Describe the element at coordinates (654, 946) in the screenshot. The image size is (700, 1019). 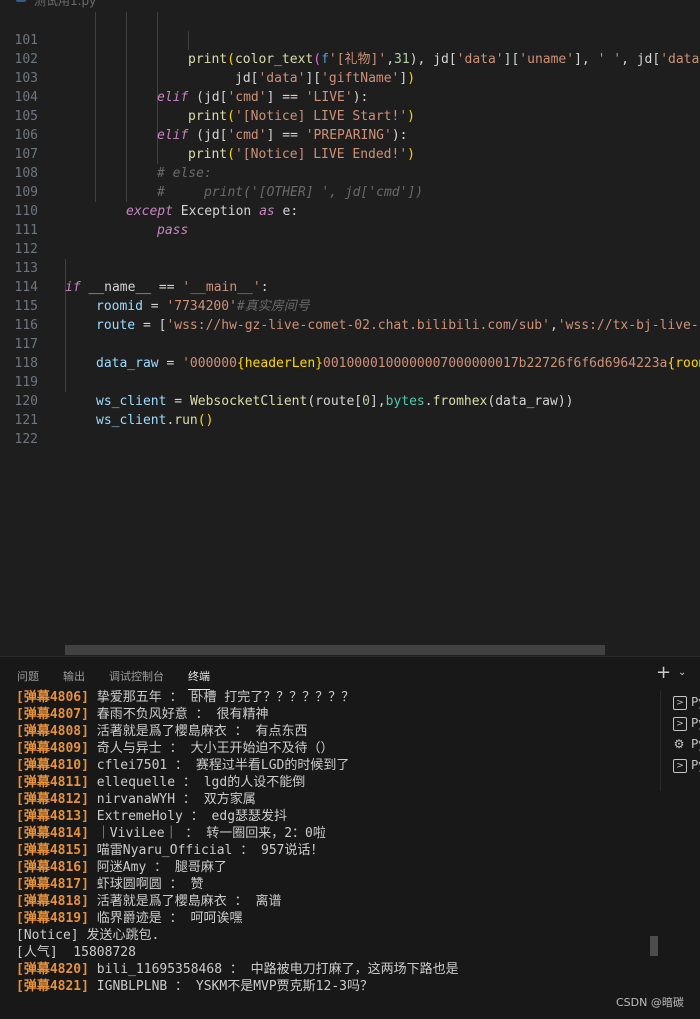
I see `terminal-scrollbar` at that location.